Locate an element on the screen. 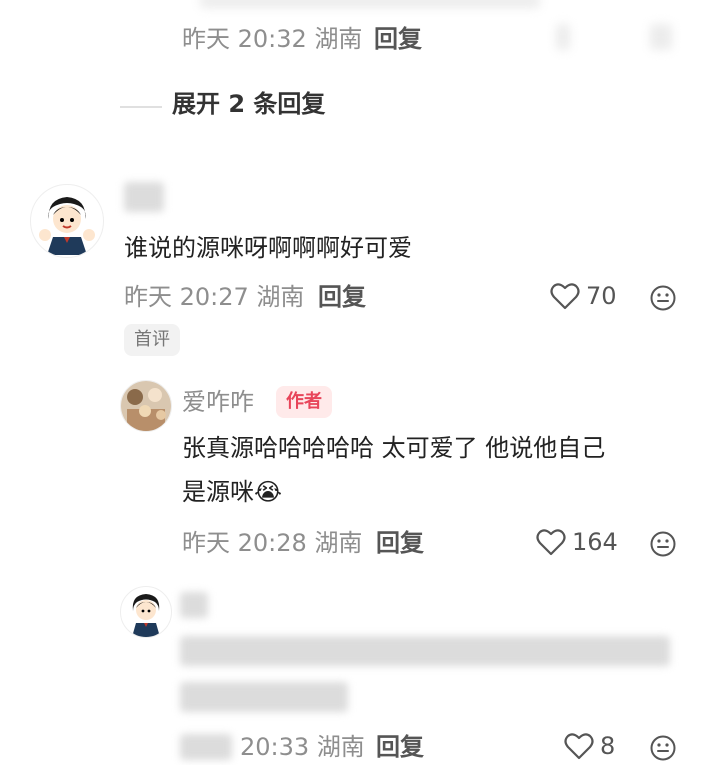 The width and height of the screenshot is (716, 765). like-button: 164 is located at coordinates (577, 542).